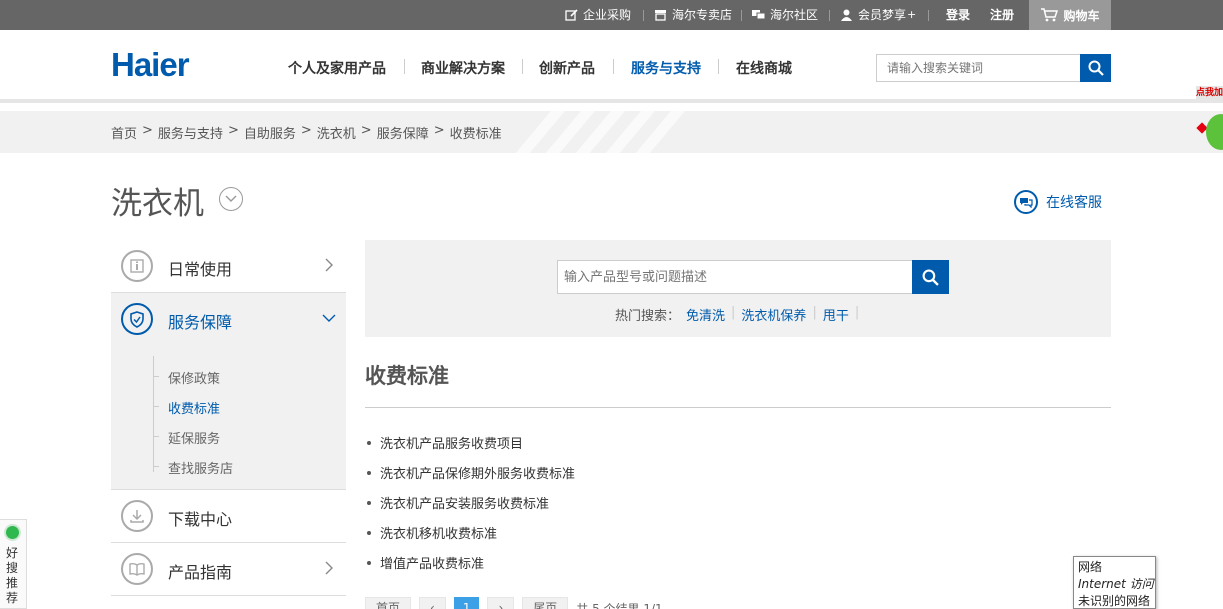  Describe the element at coordinates (466, 603) in the screenshot. I see `pager-current: 1` at that location.